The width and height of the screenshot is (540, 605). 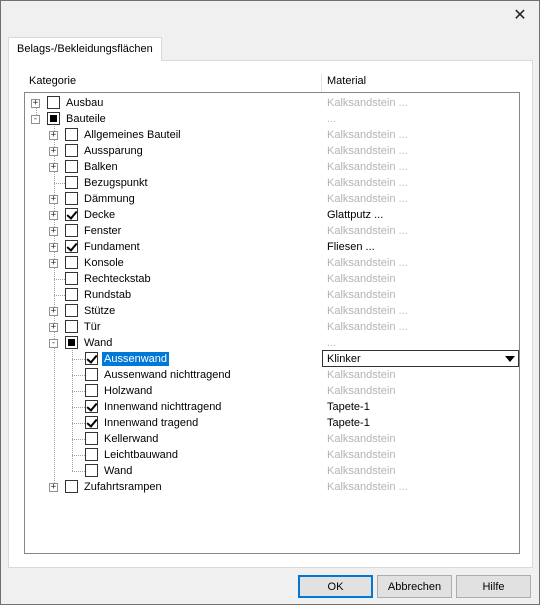 I want to click on tree-item-label: Decke, so click(x=99, y=215).